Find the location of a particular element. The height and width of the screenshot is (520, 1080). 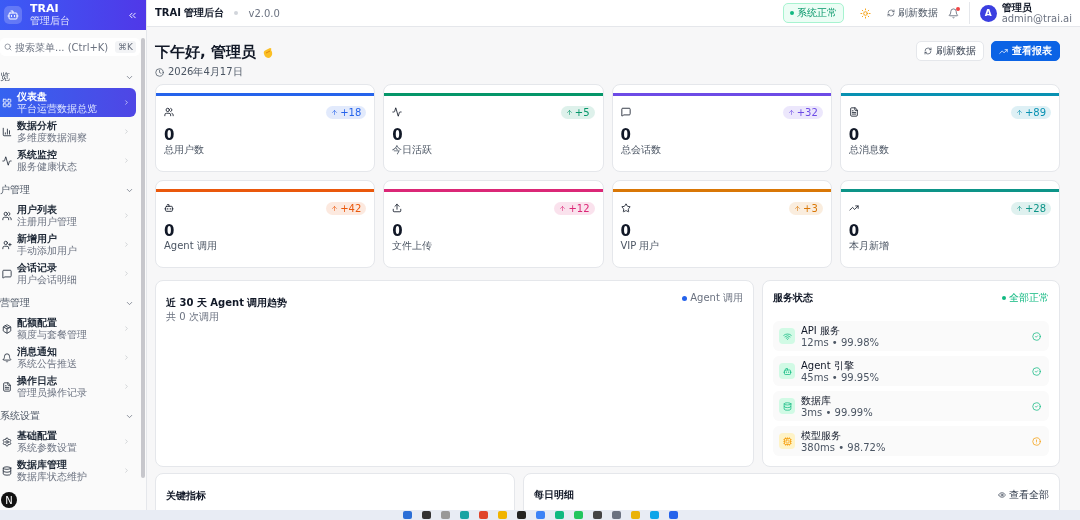

notification-button is located at coordinates (953, 13).